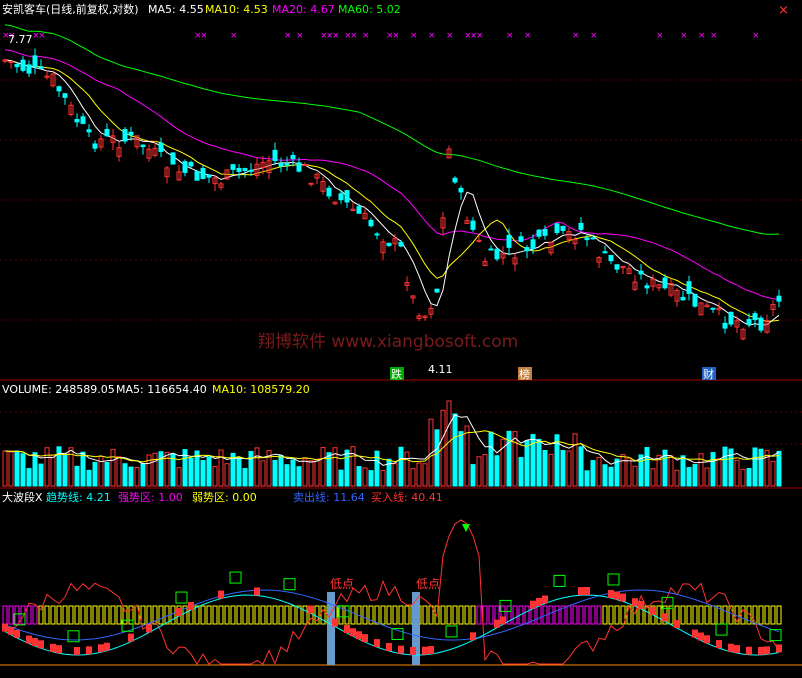  Describe the element at coordinates (783, 10) in the screenshot. I see `close-icon: ×` at that location.